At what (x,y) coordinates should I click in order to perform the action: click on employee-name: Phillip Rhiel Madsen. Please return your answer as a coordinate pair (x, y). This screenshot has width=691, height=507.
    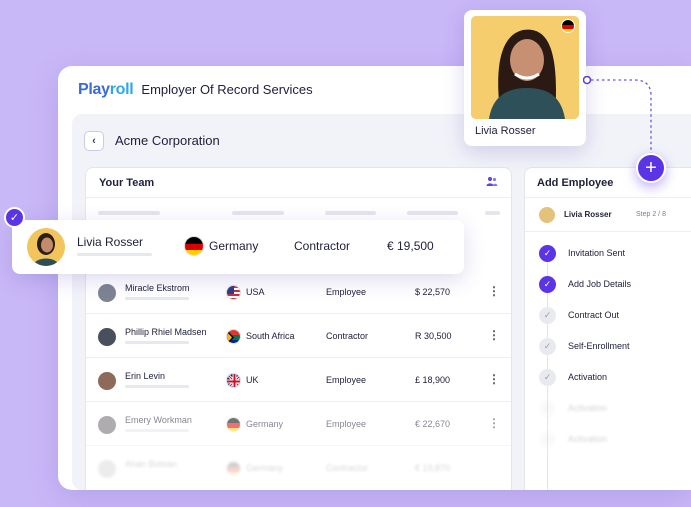
    Looking at the image, I should click on (166, 332).